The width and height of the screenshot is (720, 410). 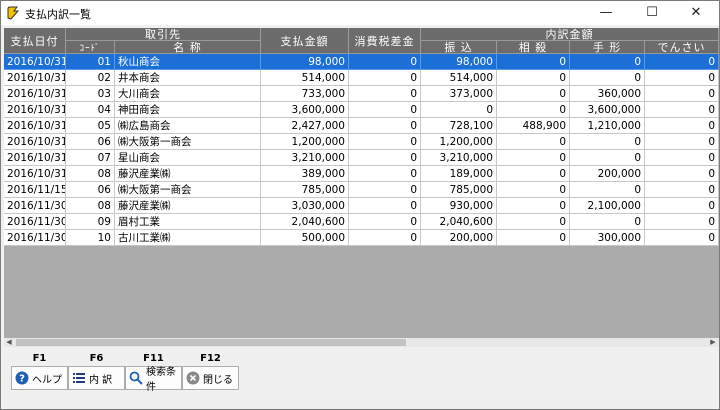 I want to click on cell-bill: 3,600,000, so click(x=607, y=110).